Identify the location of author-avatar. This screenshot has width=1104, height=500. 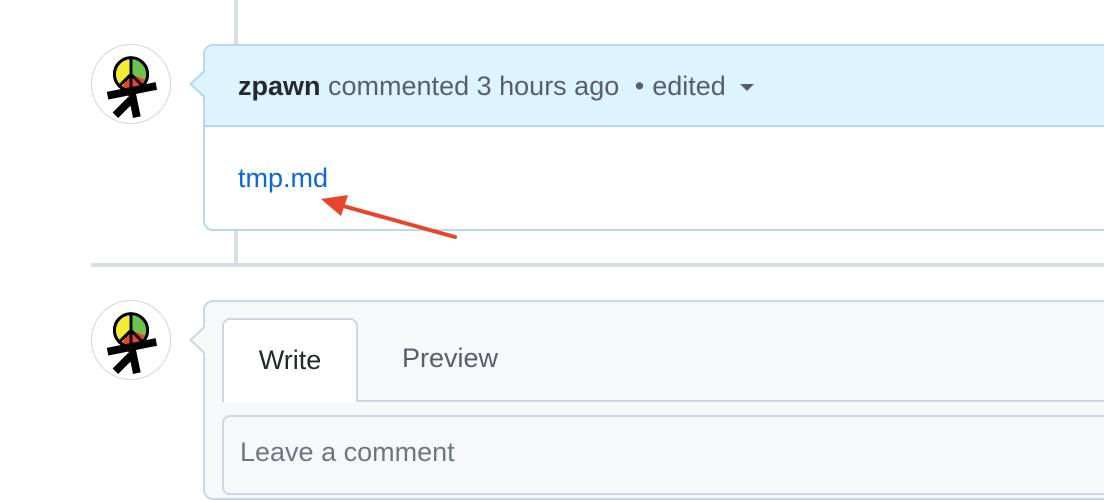
(131, 84).